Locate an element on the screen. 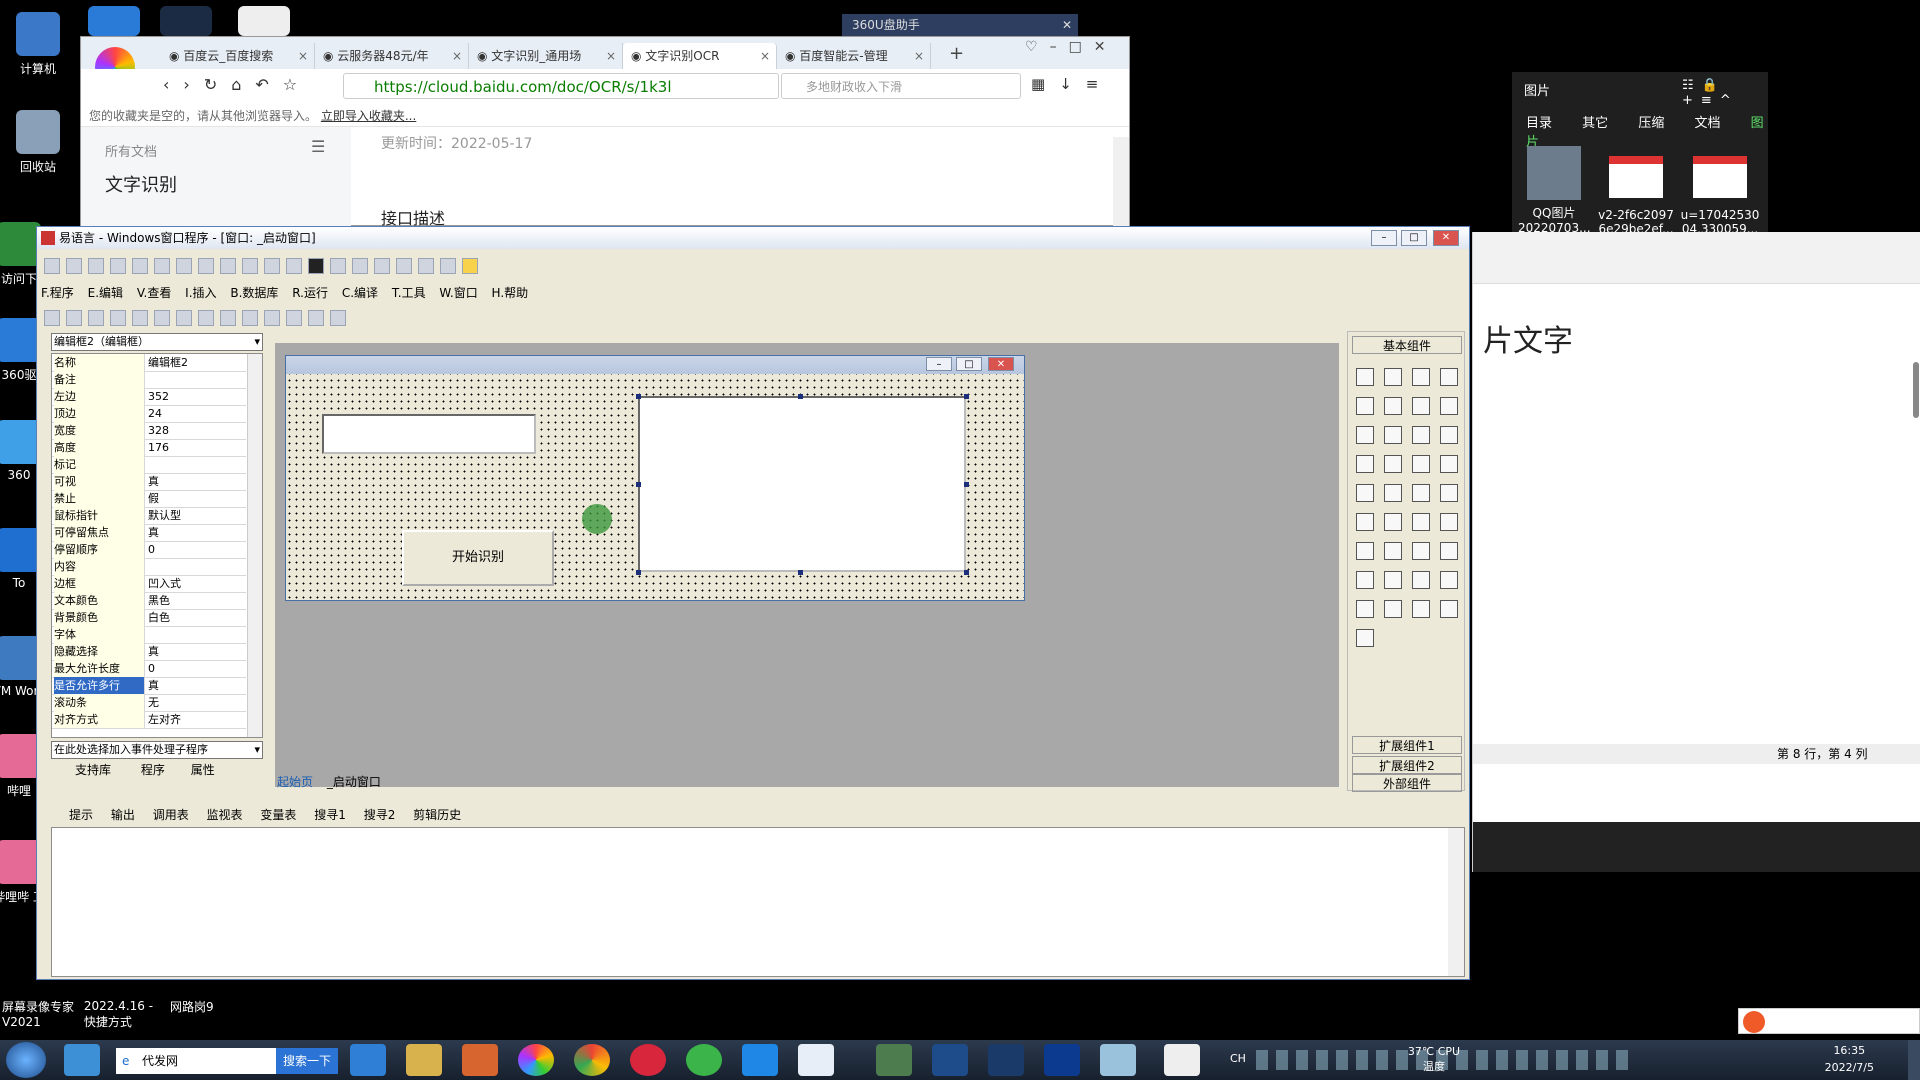 The image size is (1920, 1080). maximize-button: □ is located at coordinates (969, 364).